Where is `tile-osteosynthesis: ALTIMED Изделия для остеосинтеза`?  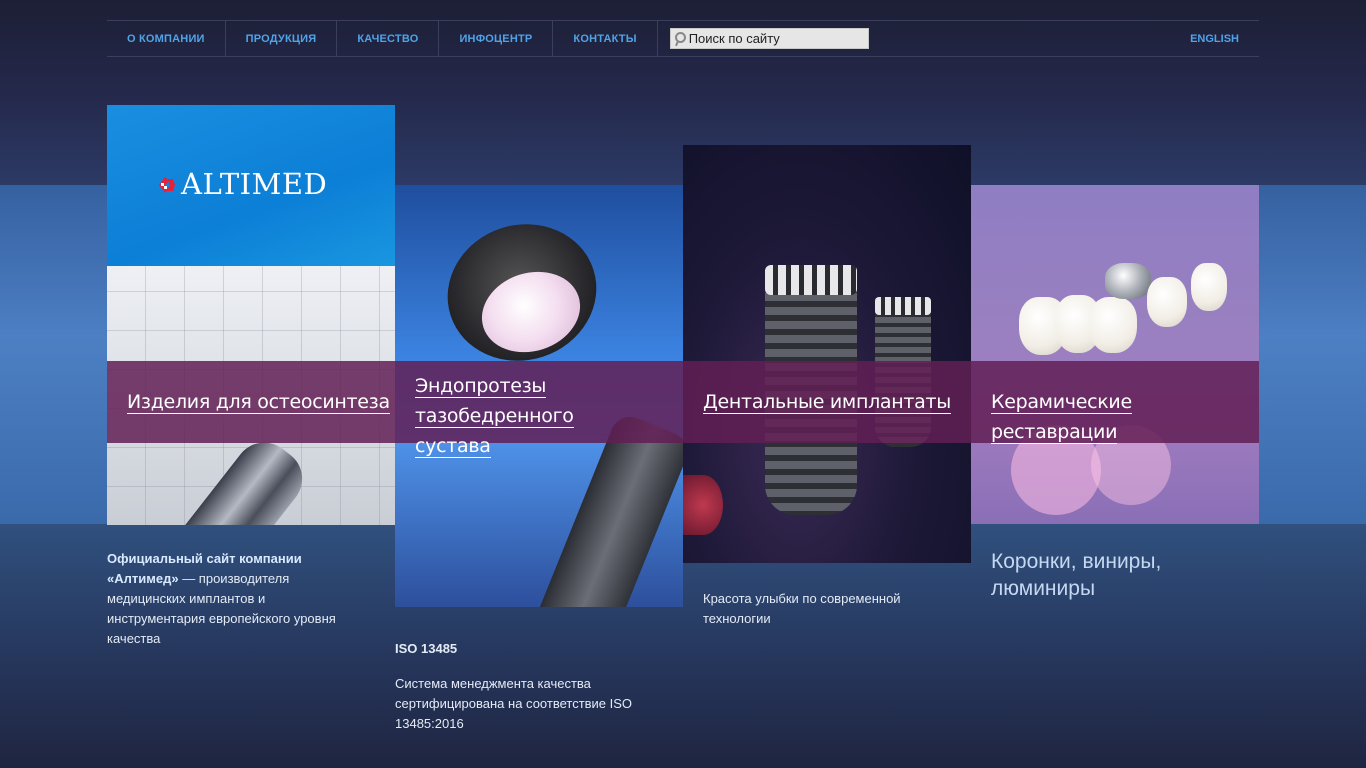 tile-osteosynthesis: ALTIMED Изделия для остеосинтеза is located at coordinates (251, 315).